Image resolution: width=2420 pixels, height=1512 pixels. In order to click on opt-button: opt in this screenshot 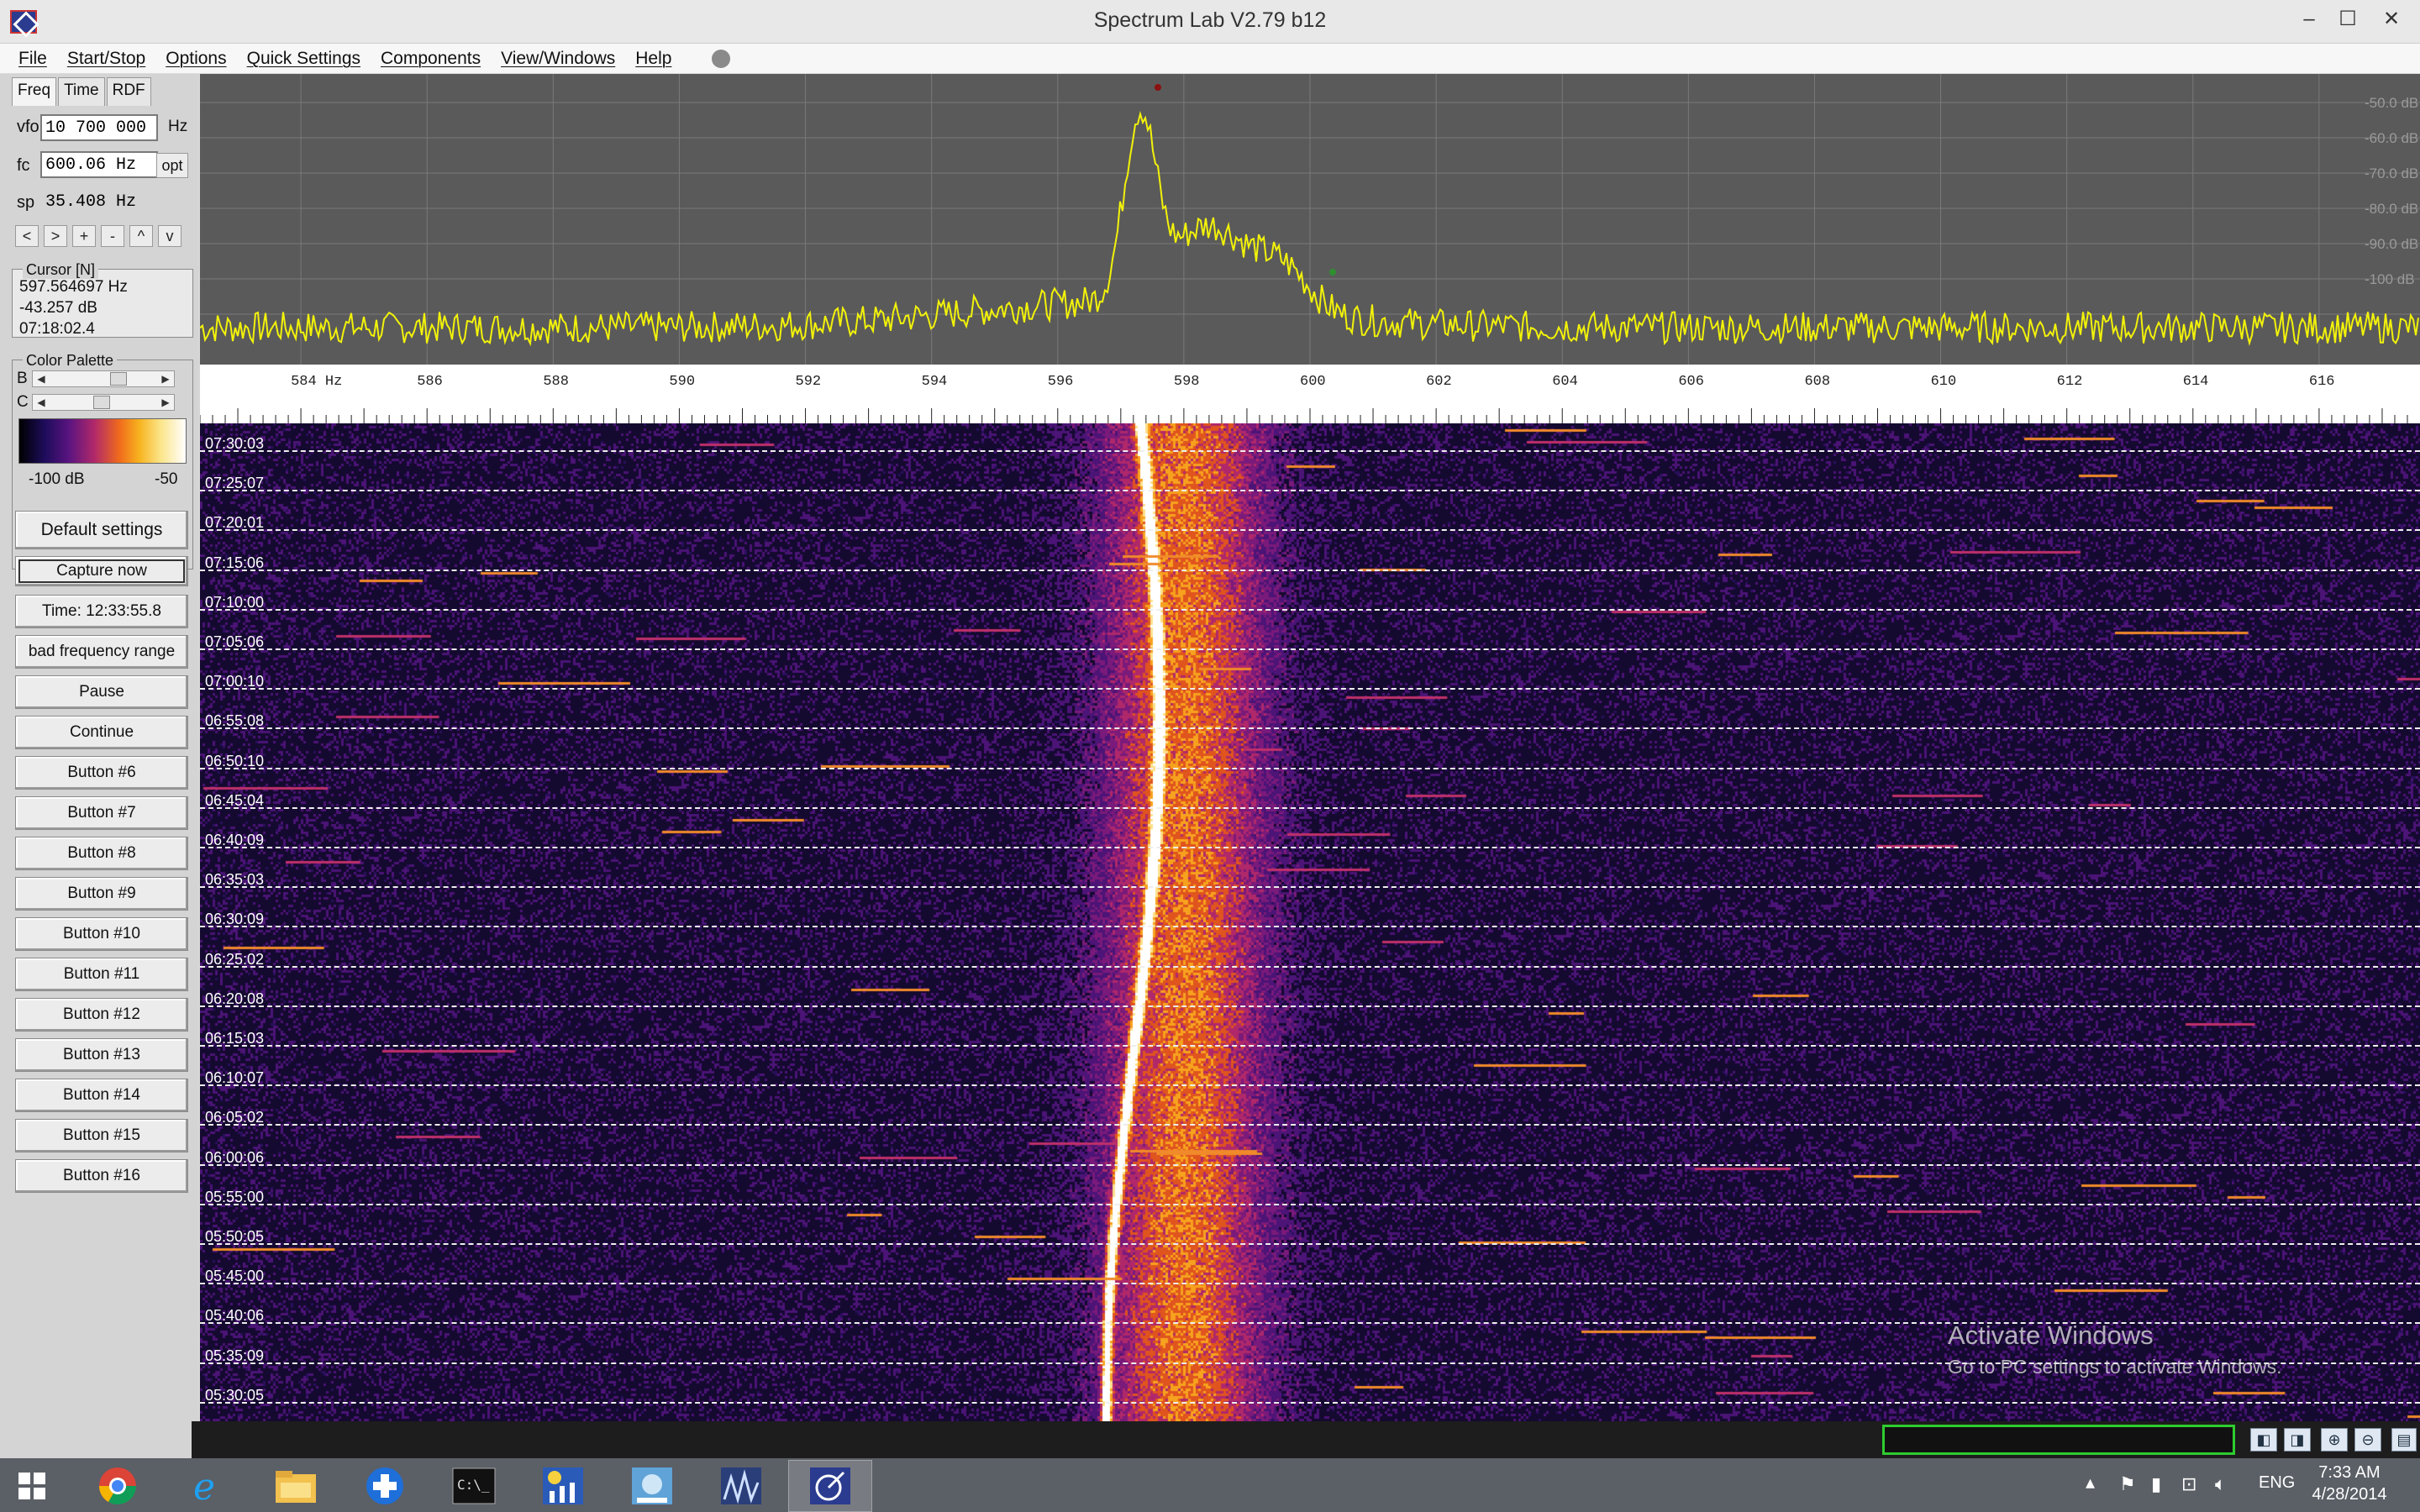, I will do `click(172, 165)`.